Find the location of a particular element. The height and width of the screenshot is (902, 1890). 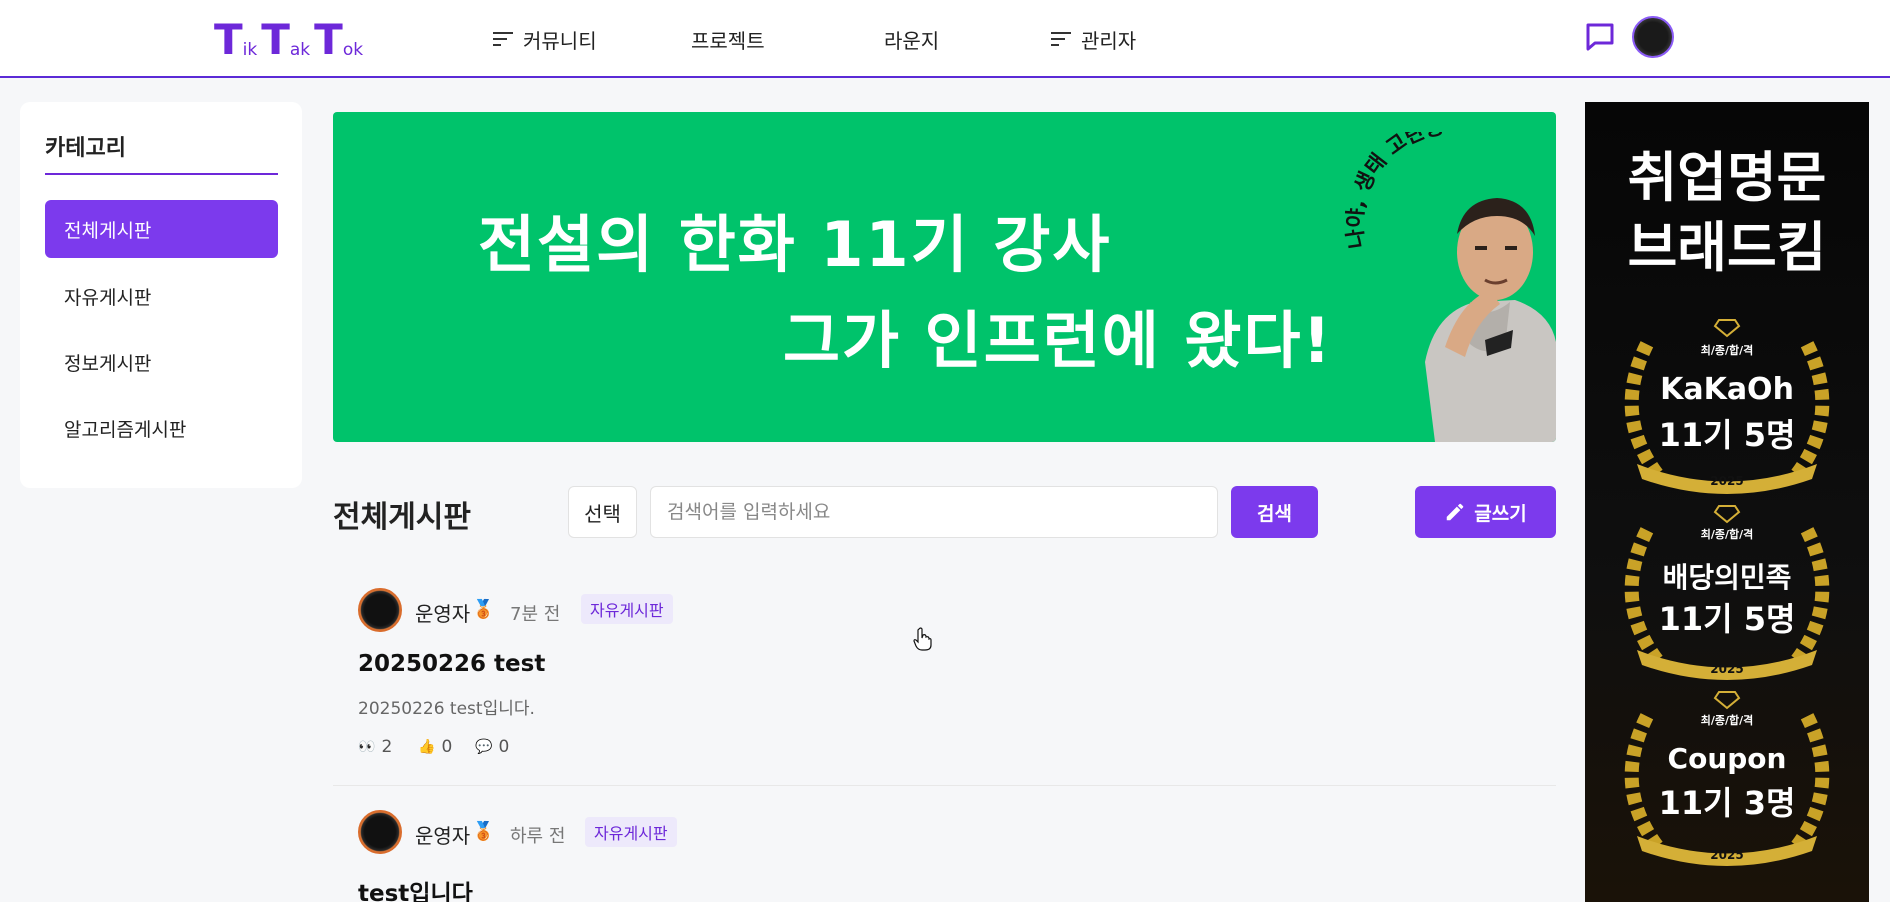

nav-lounge: 라운지 is located at coordinates (911, 39).